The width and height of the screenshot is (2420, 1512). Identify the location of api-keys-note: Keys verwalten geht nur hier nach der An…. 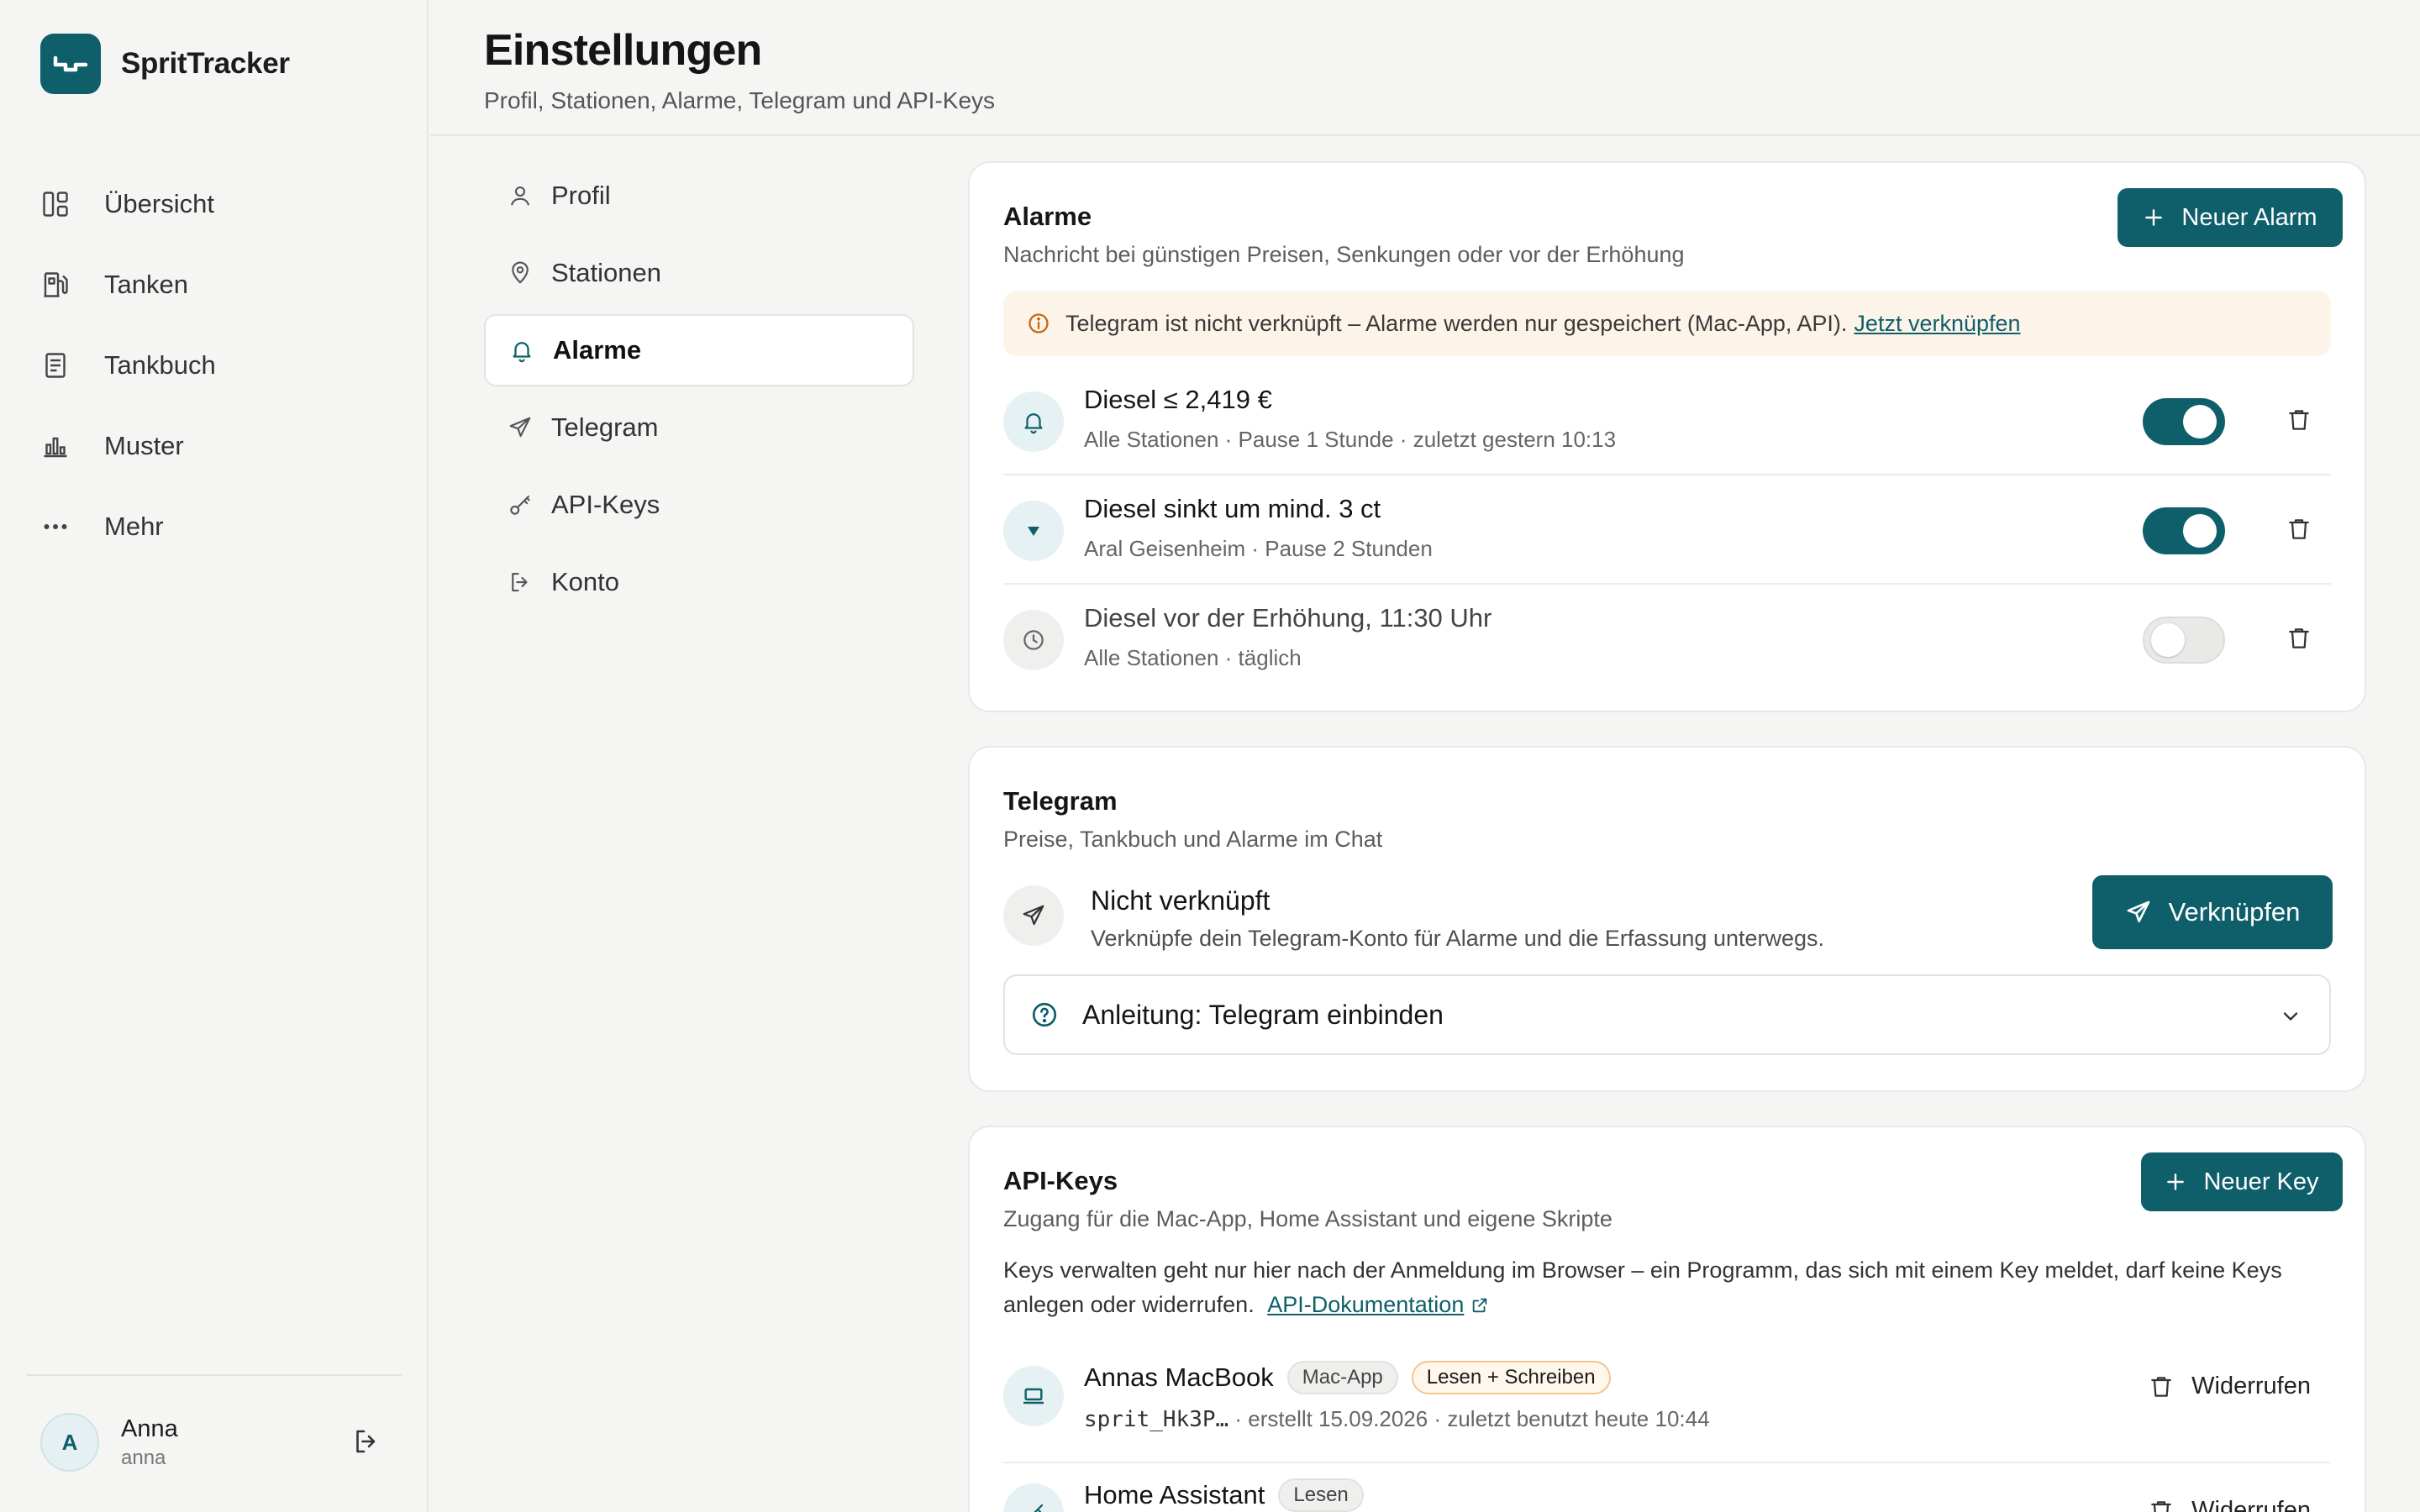
(1676, 1287).